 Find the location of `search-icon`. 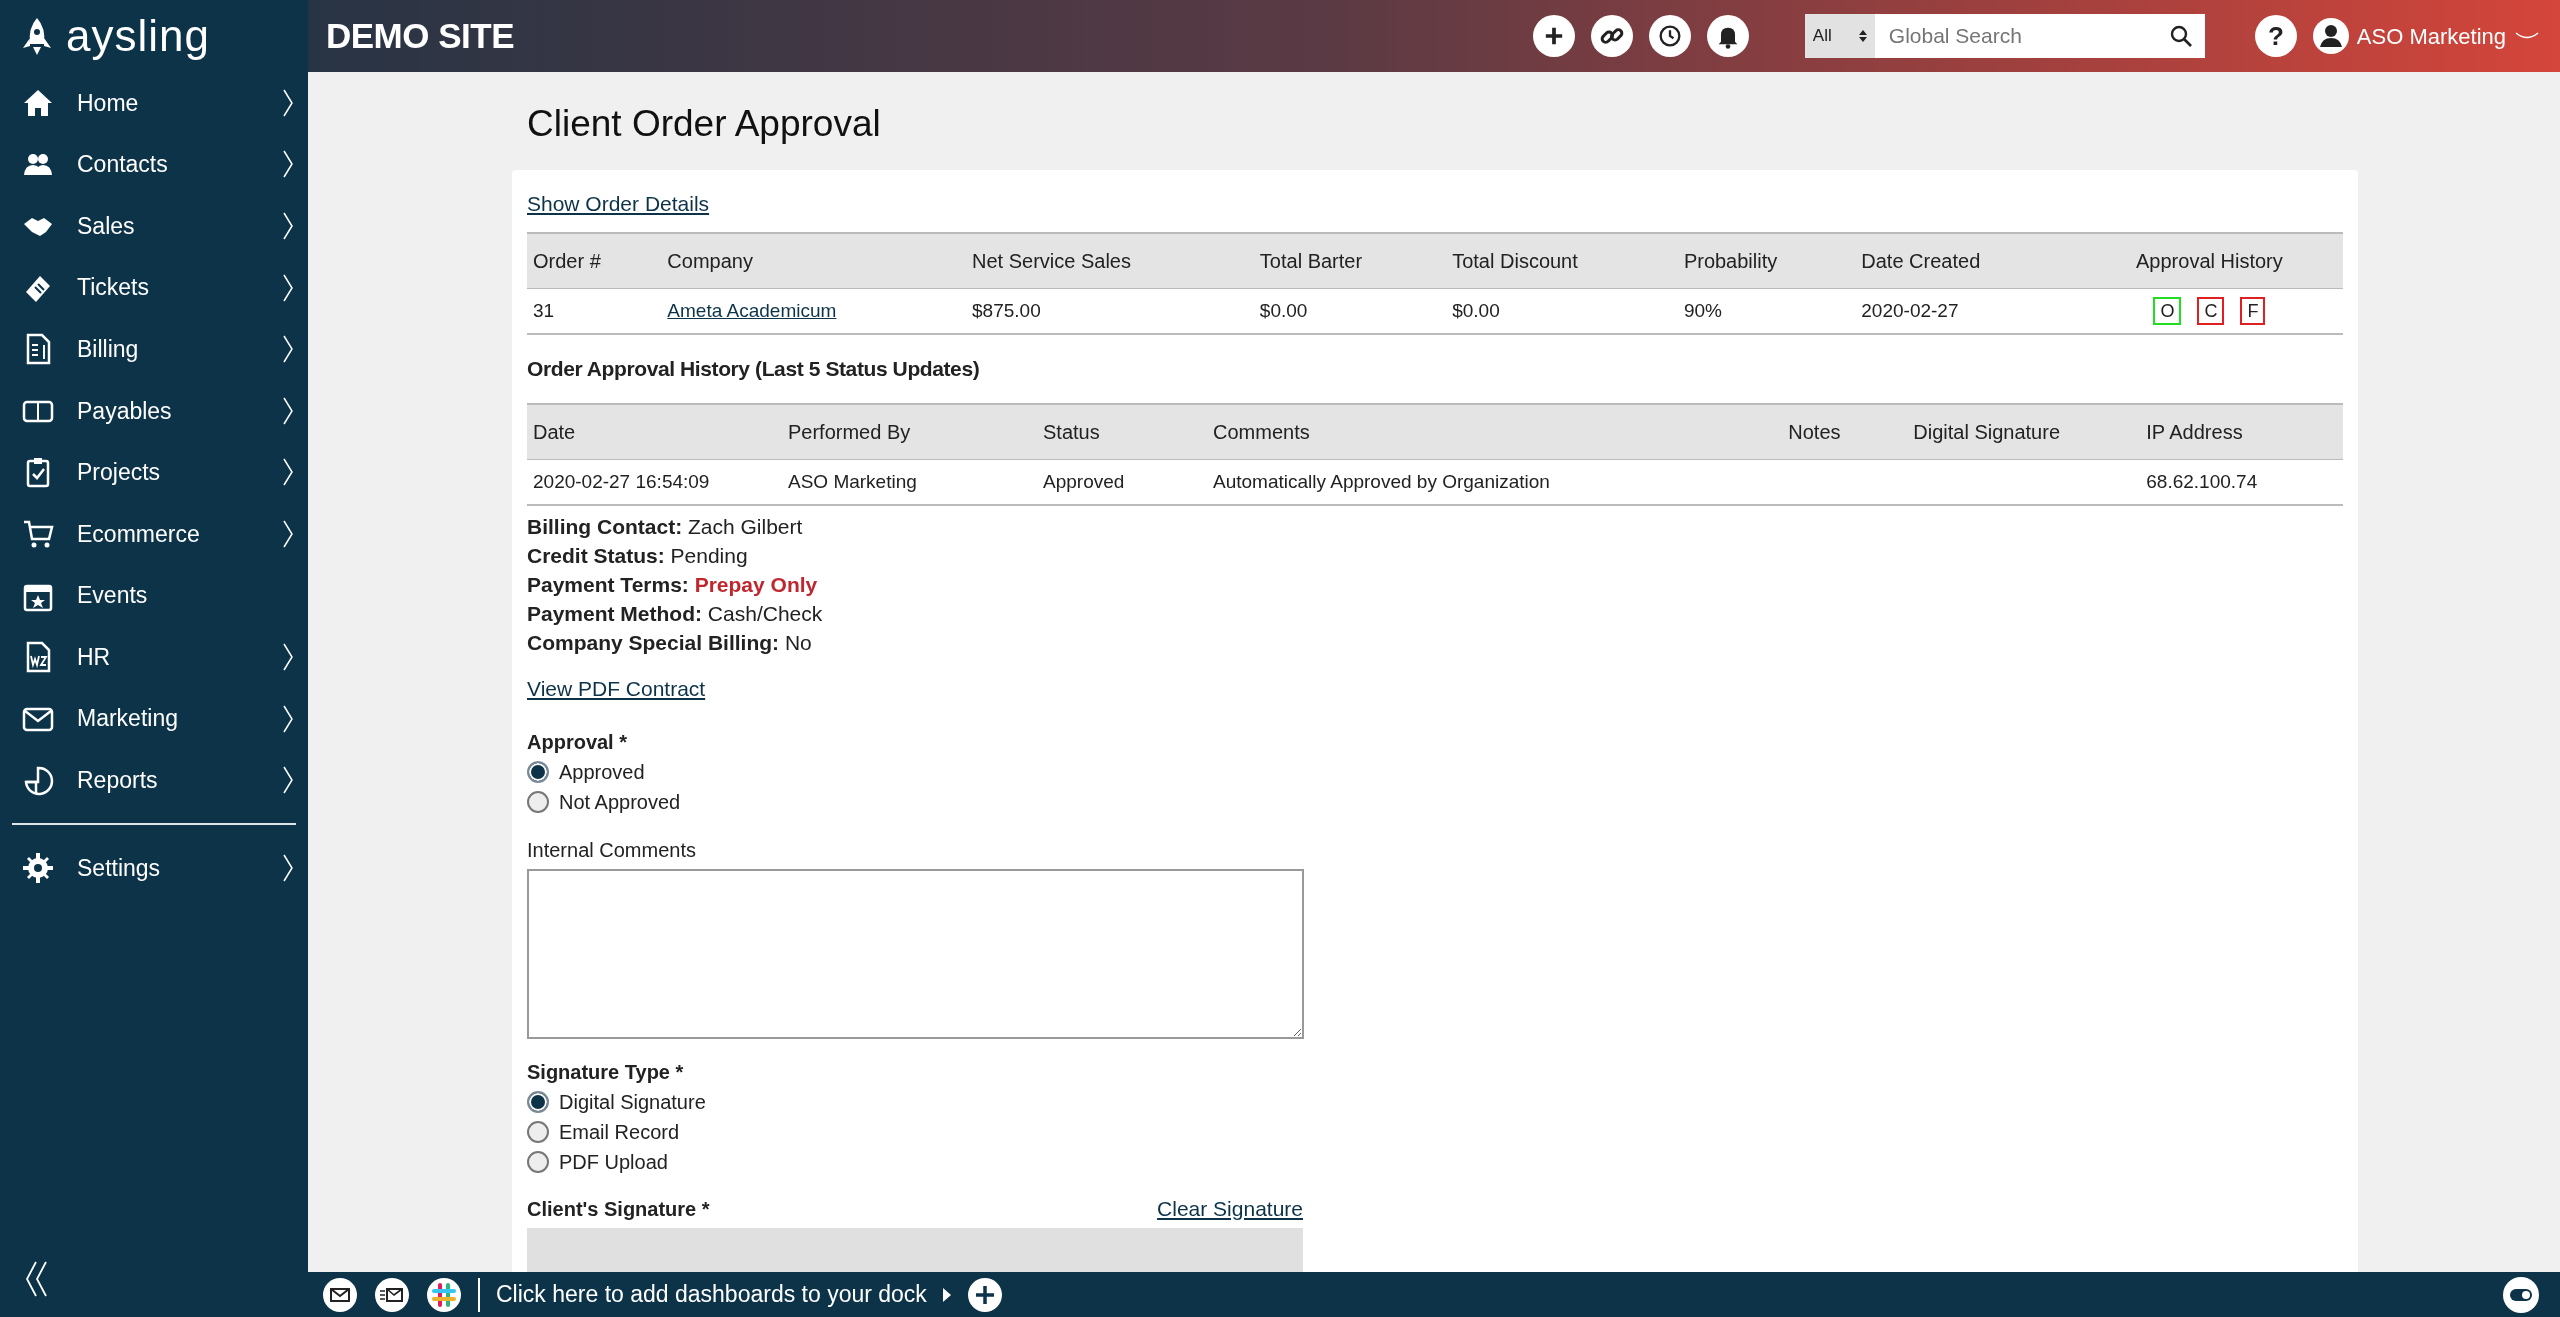

search-icon is located at coordinates (2180, 36).